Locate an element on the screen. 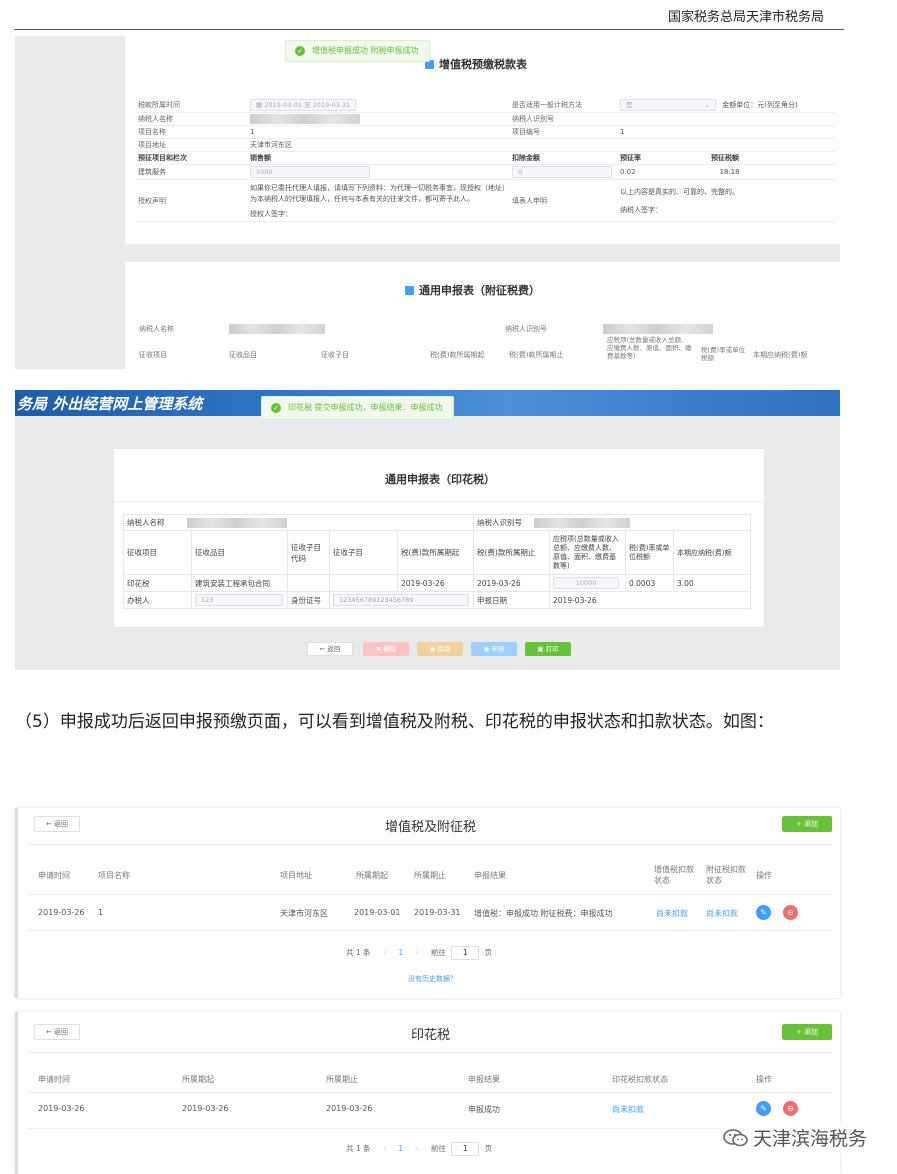 The image size is (897, 1174). stamp-col: 征收子目代码 is located at coordinates (308, 552).